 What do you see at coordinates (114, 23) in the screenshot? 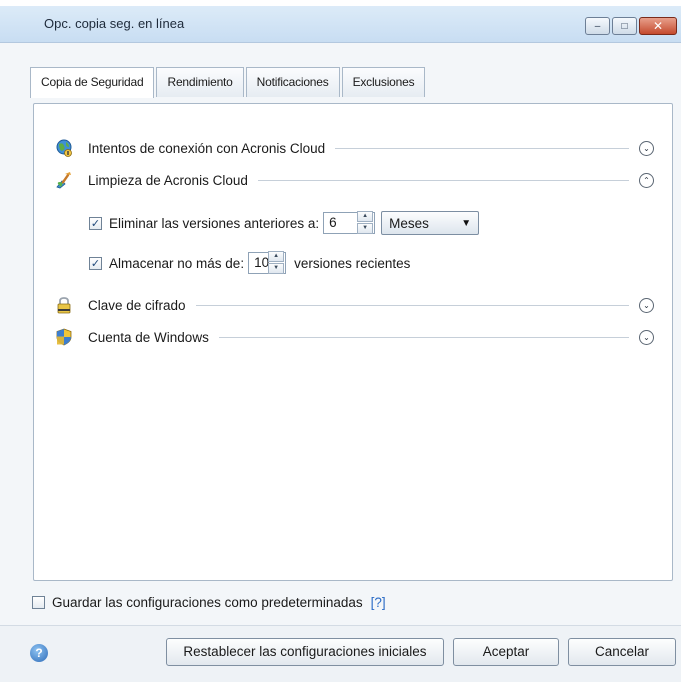
I see `window-title: Opc. copia seg. en línea` at bounding box center [114, 23].